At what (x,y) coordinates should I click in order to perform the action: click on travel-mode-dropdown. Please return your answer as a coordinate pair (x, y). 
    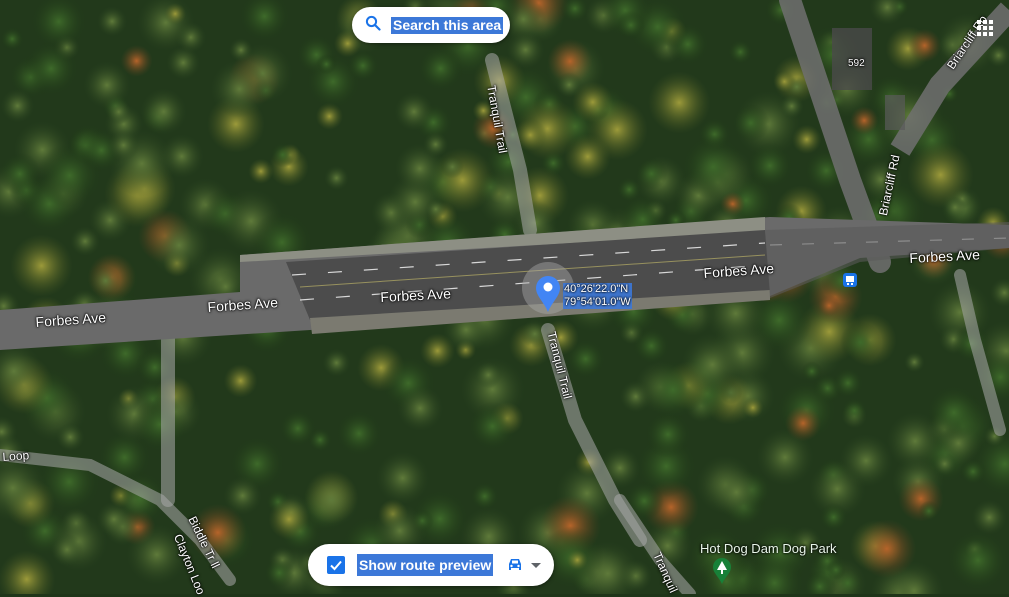
    Looking at the image, I should click on (524, 565).